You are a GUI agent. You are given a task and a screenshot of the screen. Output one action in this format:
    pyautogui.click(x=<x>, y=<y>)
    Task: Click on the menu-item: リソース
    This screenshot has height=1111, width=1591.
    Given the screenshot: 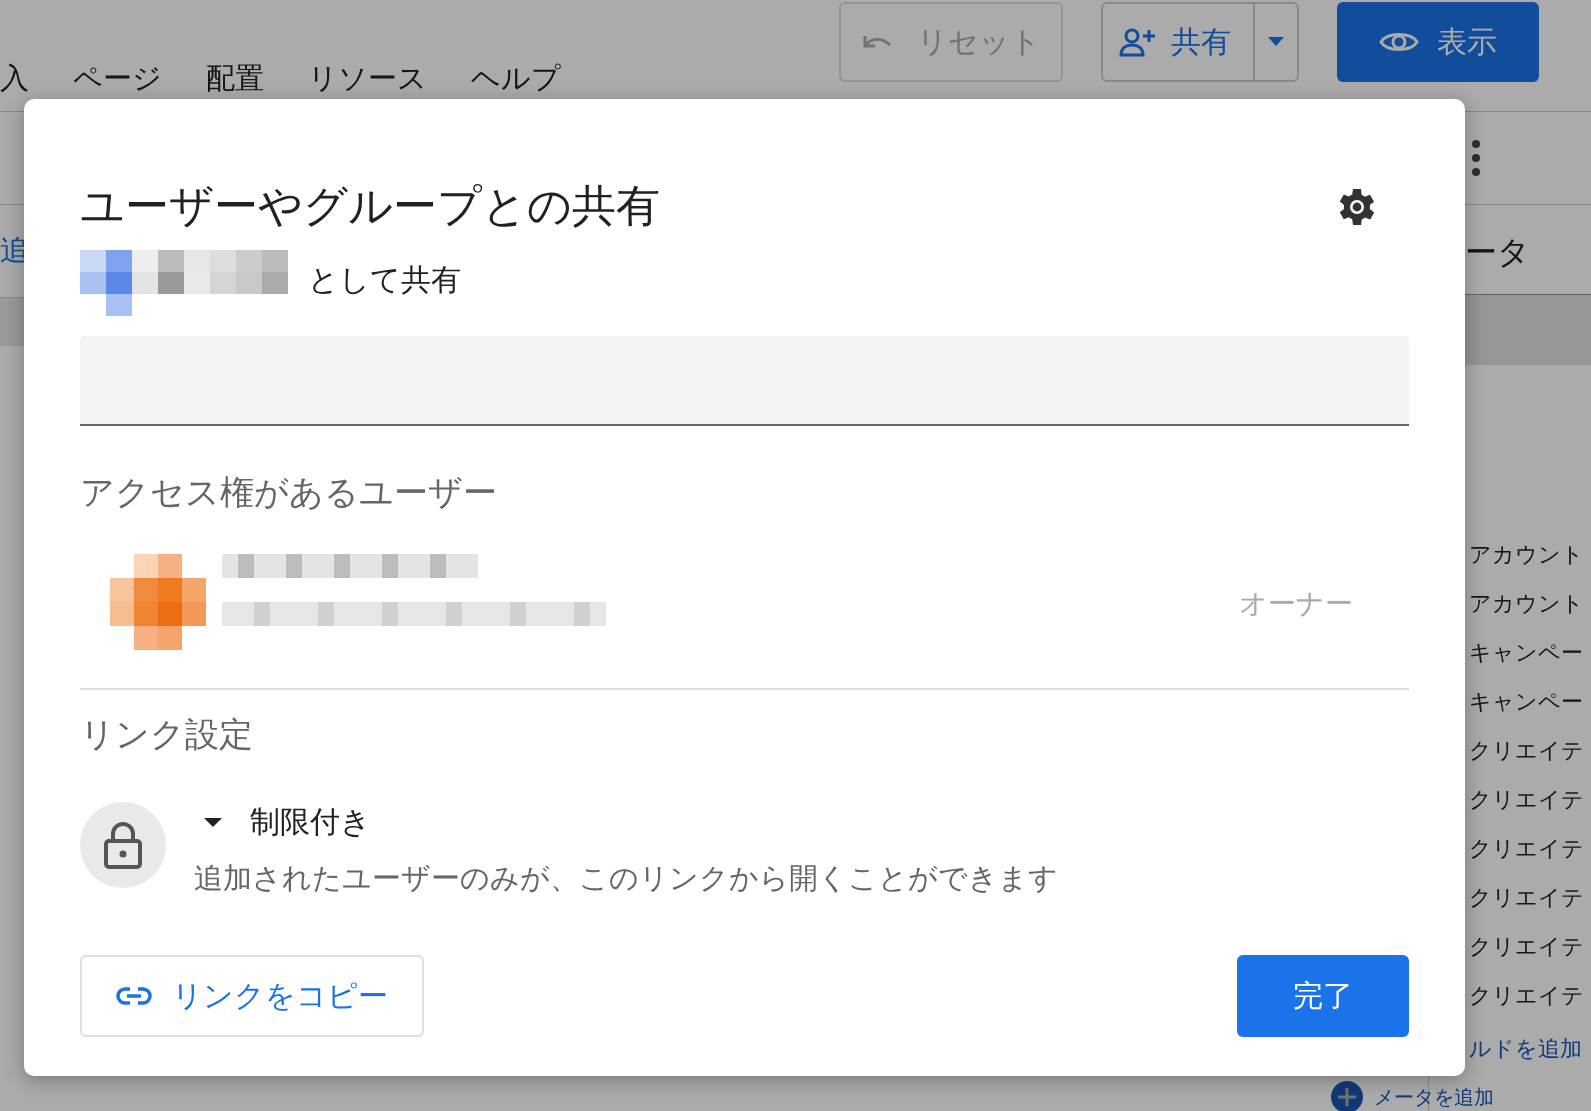 What is the action you would take?
    pyautogui.click(x=367, y=79)
    